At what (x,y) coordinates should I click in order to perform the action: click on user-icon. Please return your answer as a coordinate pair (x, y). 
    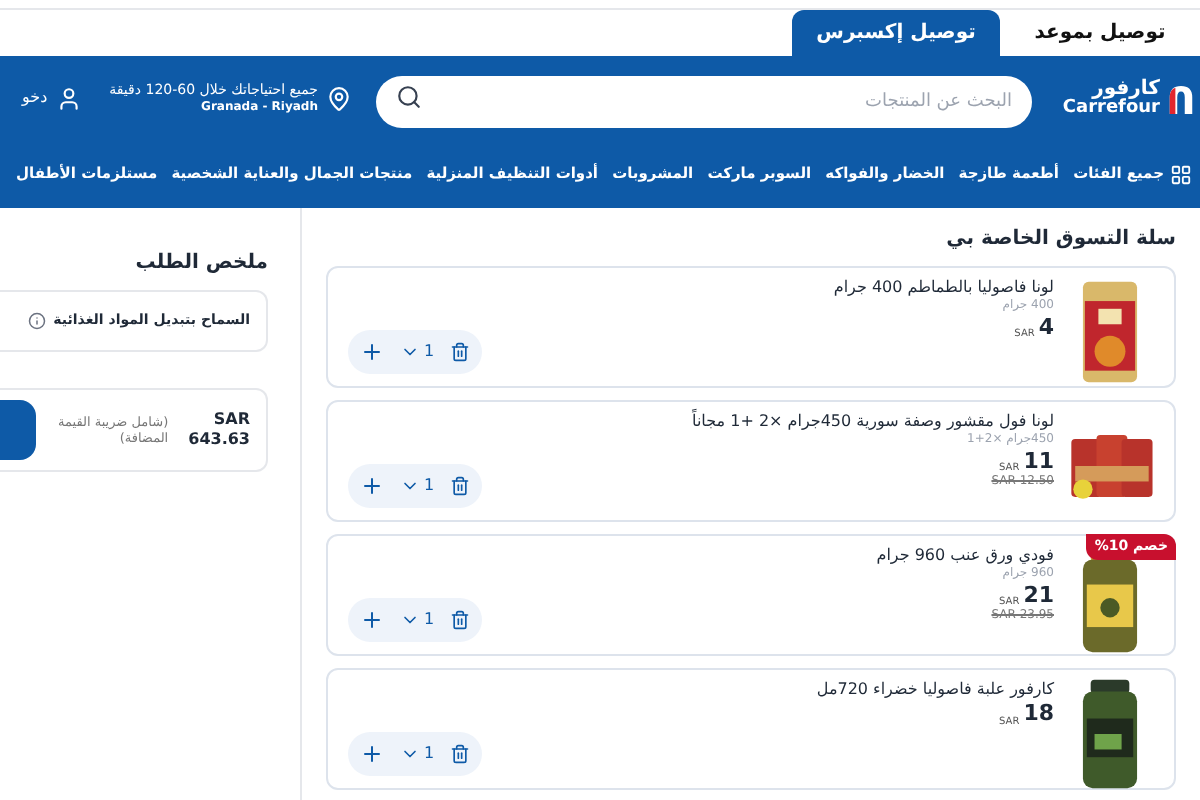
    Looking at the image, I should click on (68, 98).